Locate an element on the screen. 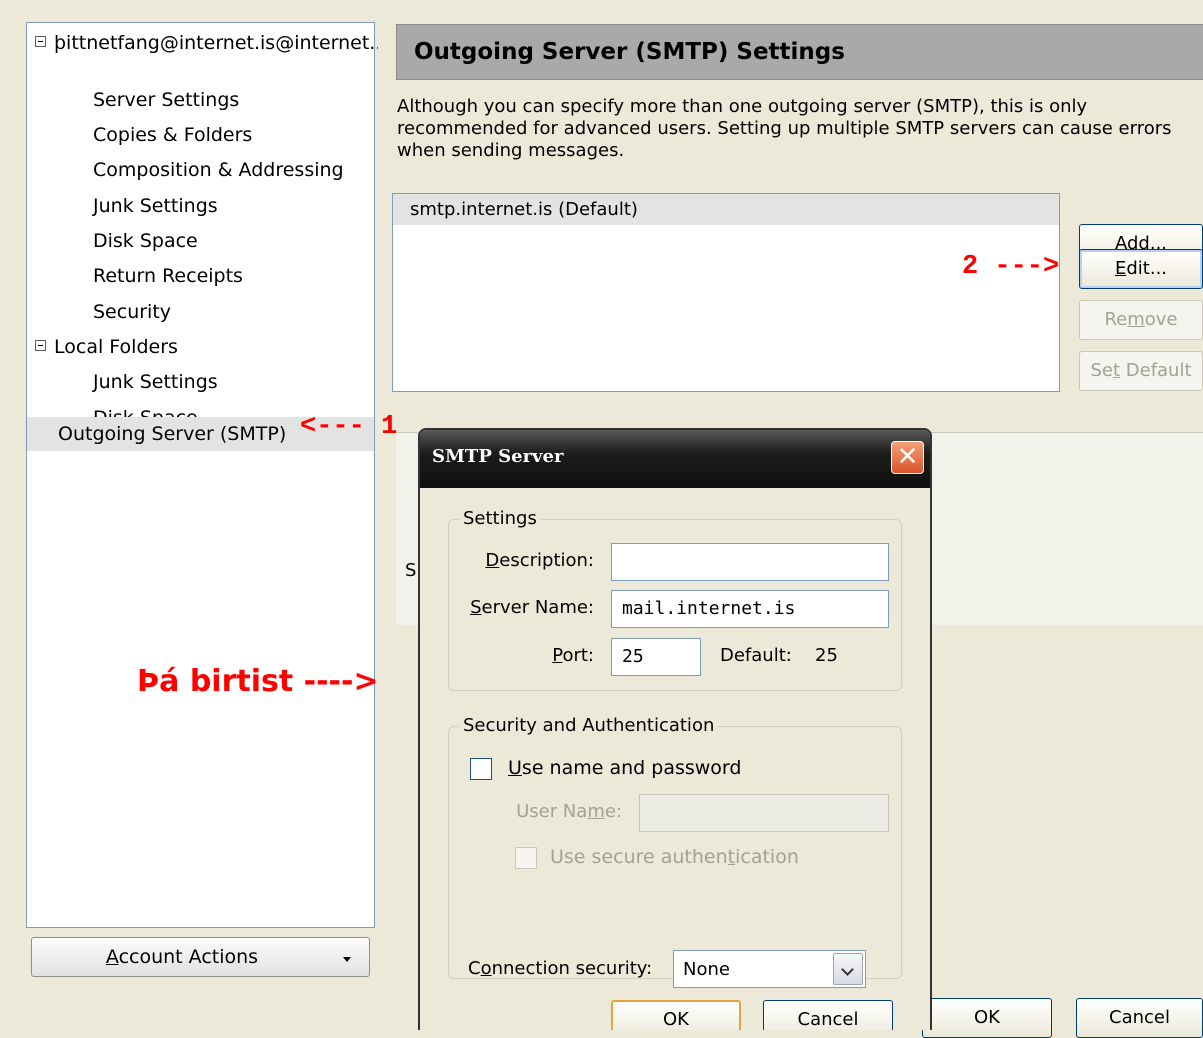 The height and width of the screenshot is (1038, 1203). connection-security-select: None is located at coordinates (769, 969).